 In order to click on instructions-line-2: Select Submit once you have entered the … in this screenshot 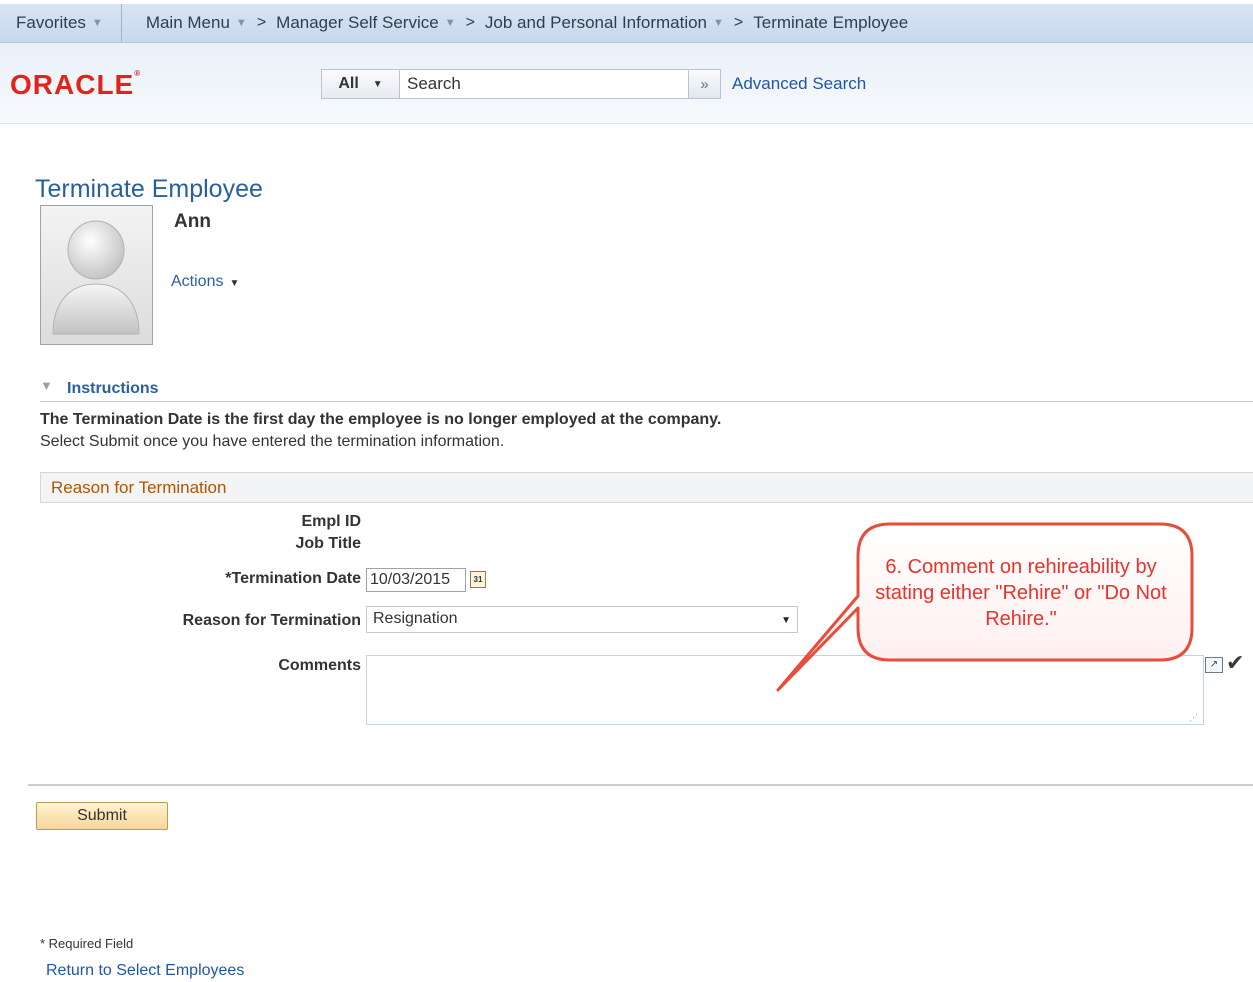, I will do `click(272, 441)`.